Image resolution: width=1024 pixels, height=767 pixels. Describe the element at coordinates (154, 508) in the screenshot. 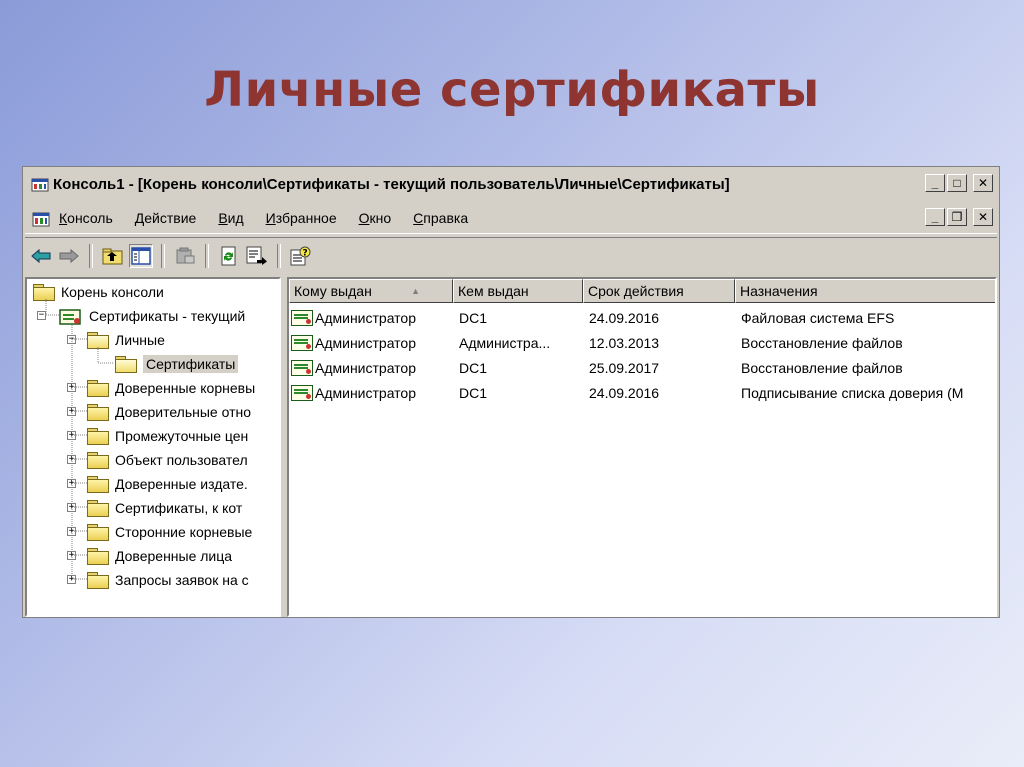

I see `tree-item-untrusted: + Сертификаты, к кот` at that location.